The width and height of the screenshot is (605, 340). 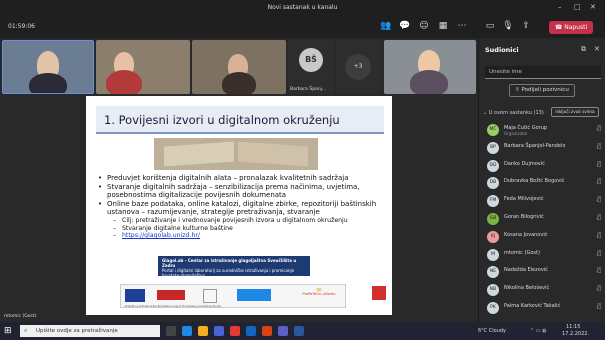 I want to click on avatar: DB, so click(x=493, y=183).